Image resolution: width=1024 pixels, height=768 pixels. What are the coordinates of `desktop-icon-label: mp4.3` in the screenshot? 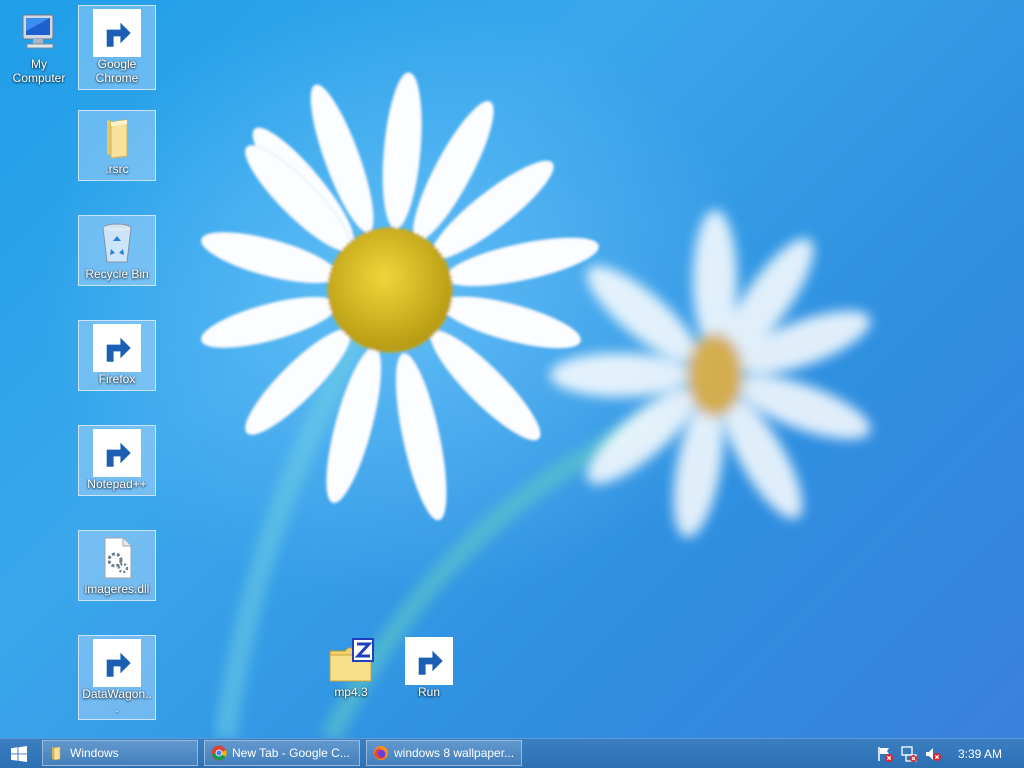 It's located at (351, 692).